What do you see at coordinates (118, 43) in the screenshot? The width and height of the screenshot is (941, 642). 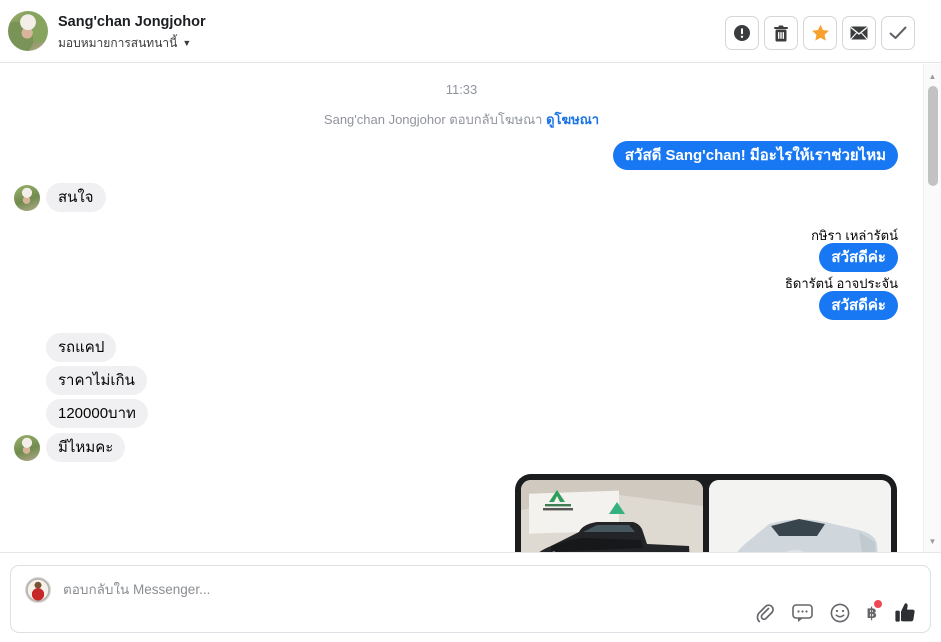 I see `assign-conversation-label: มอบหมายการสนทนานี้` at bounding box center [118, 43].